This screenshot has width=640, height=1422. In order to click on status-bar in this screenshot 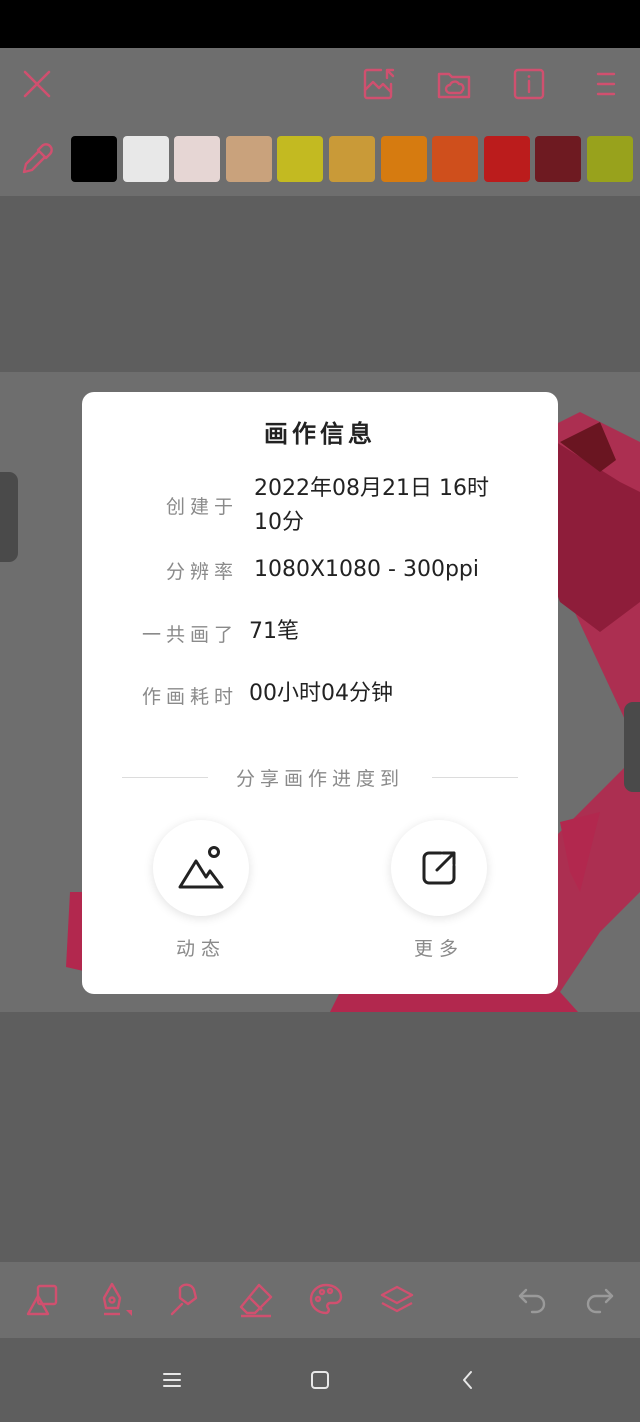, I will do `click(320, 24)`.